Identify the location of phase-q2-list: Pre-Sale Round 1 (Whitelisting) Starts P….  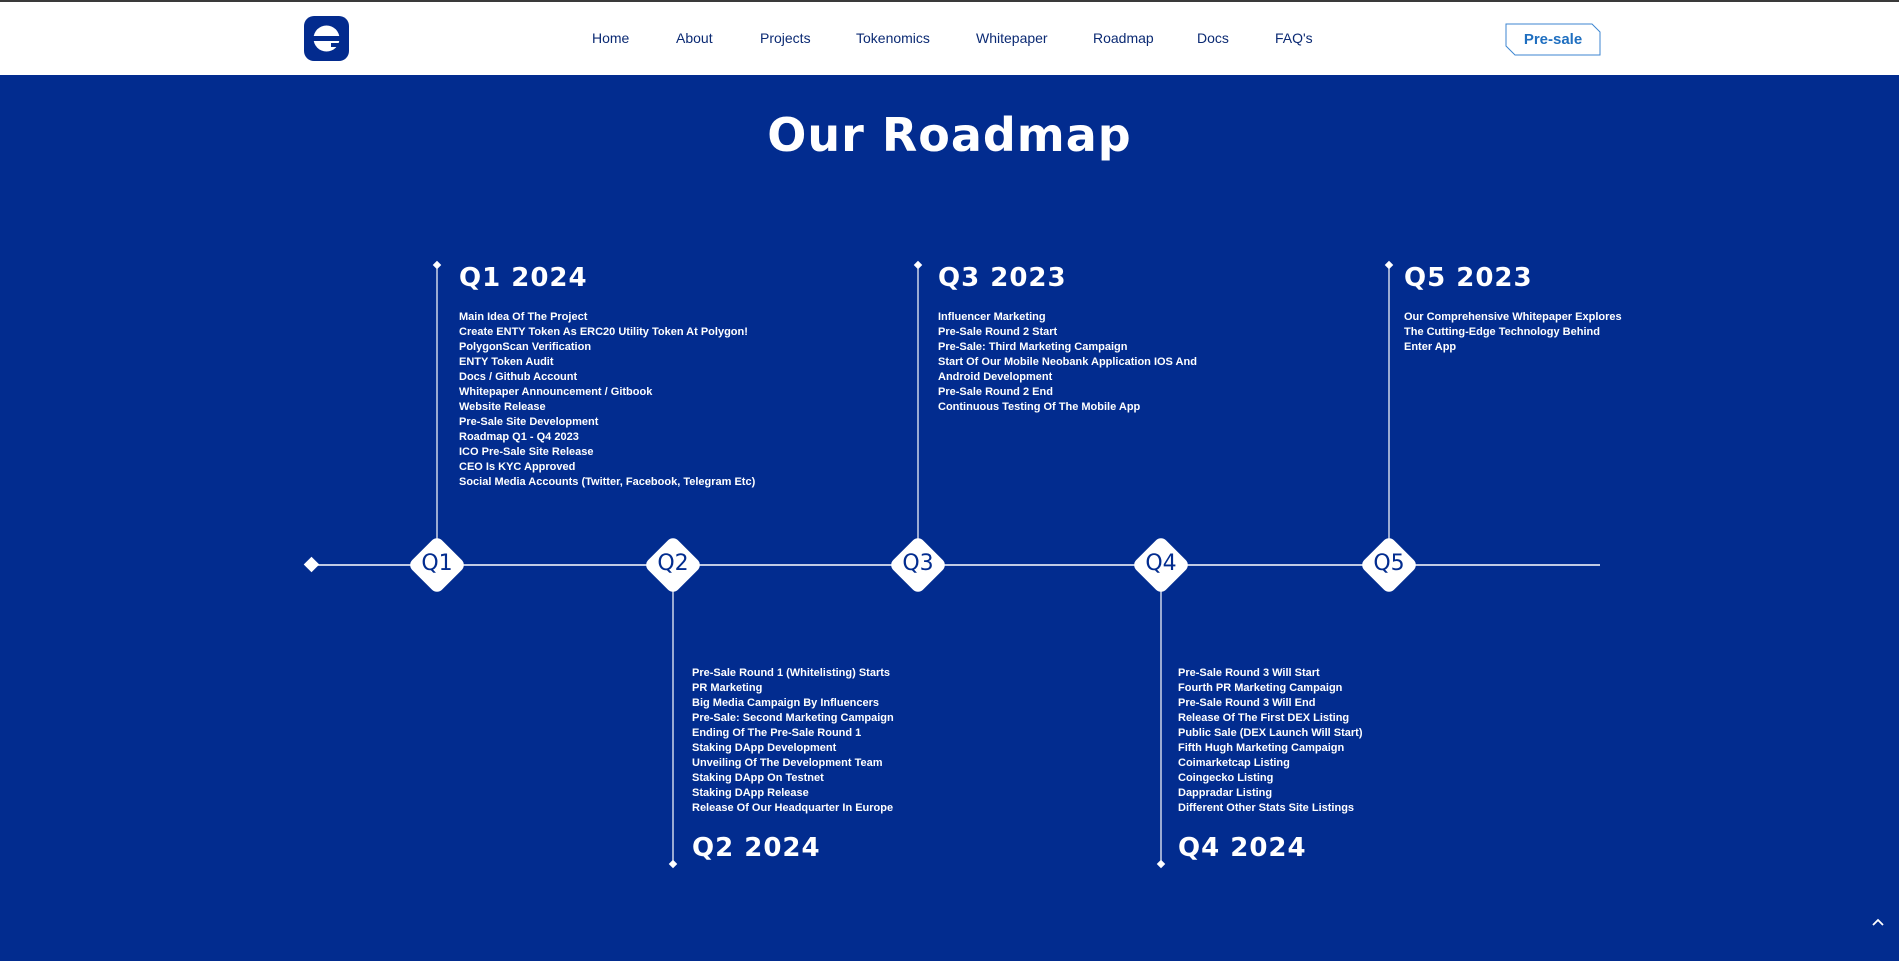
(793, 741).